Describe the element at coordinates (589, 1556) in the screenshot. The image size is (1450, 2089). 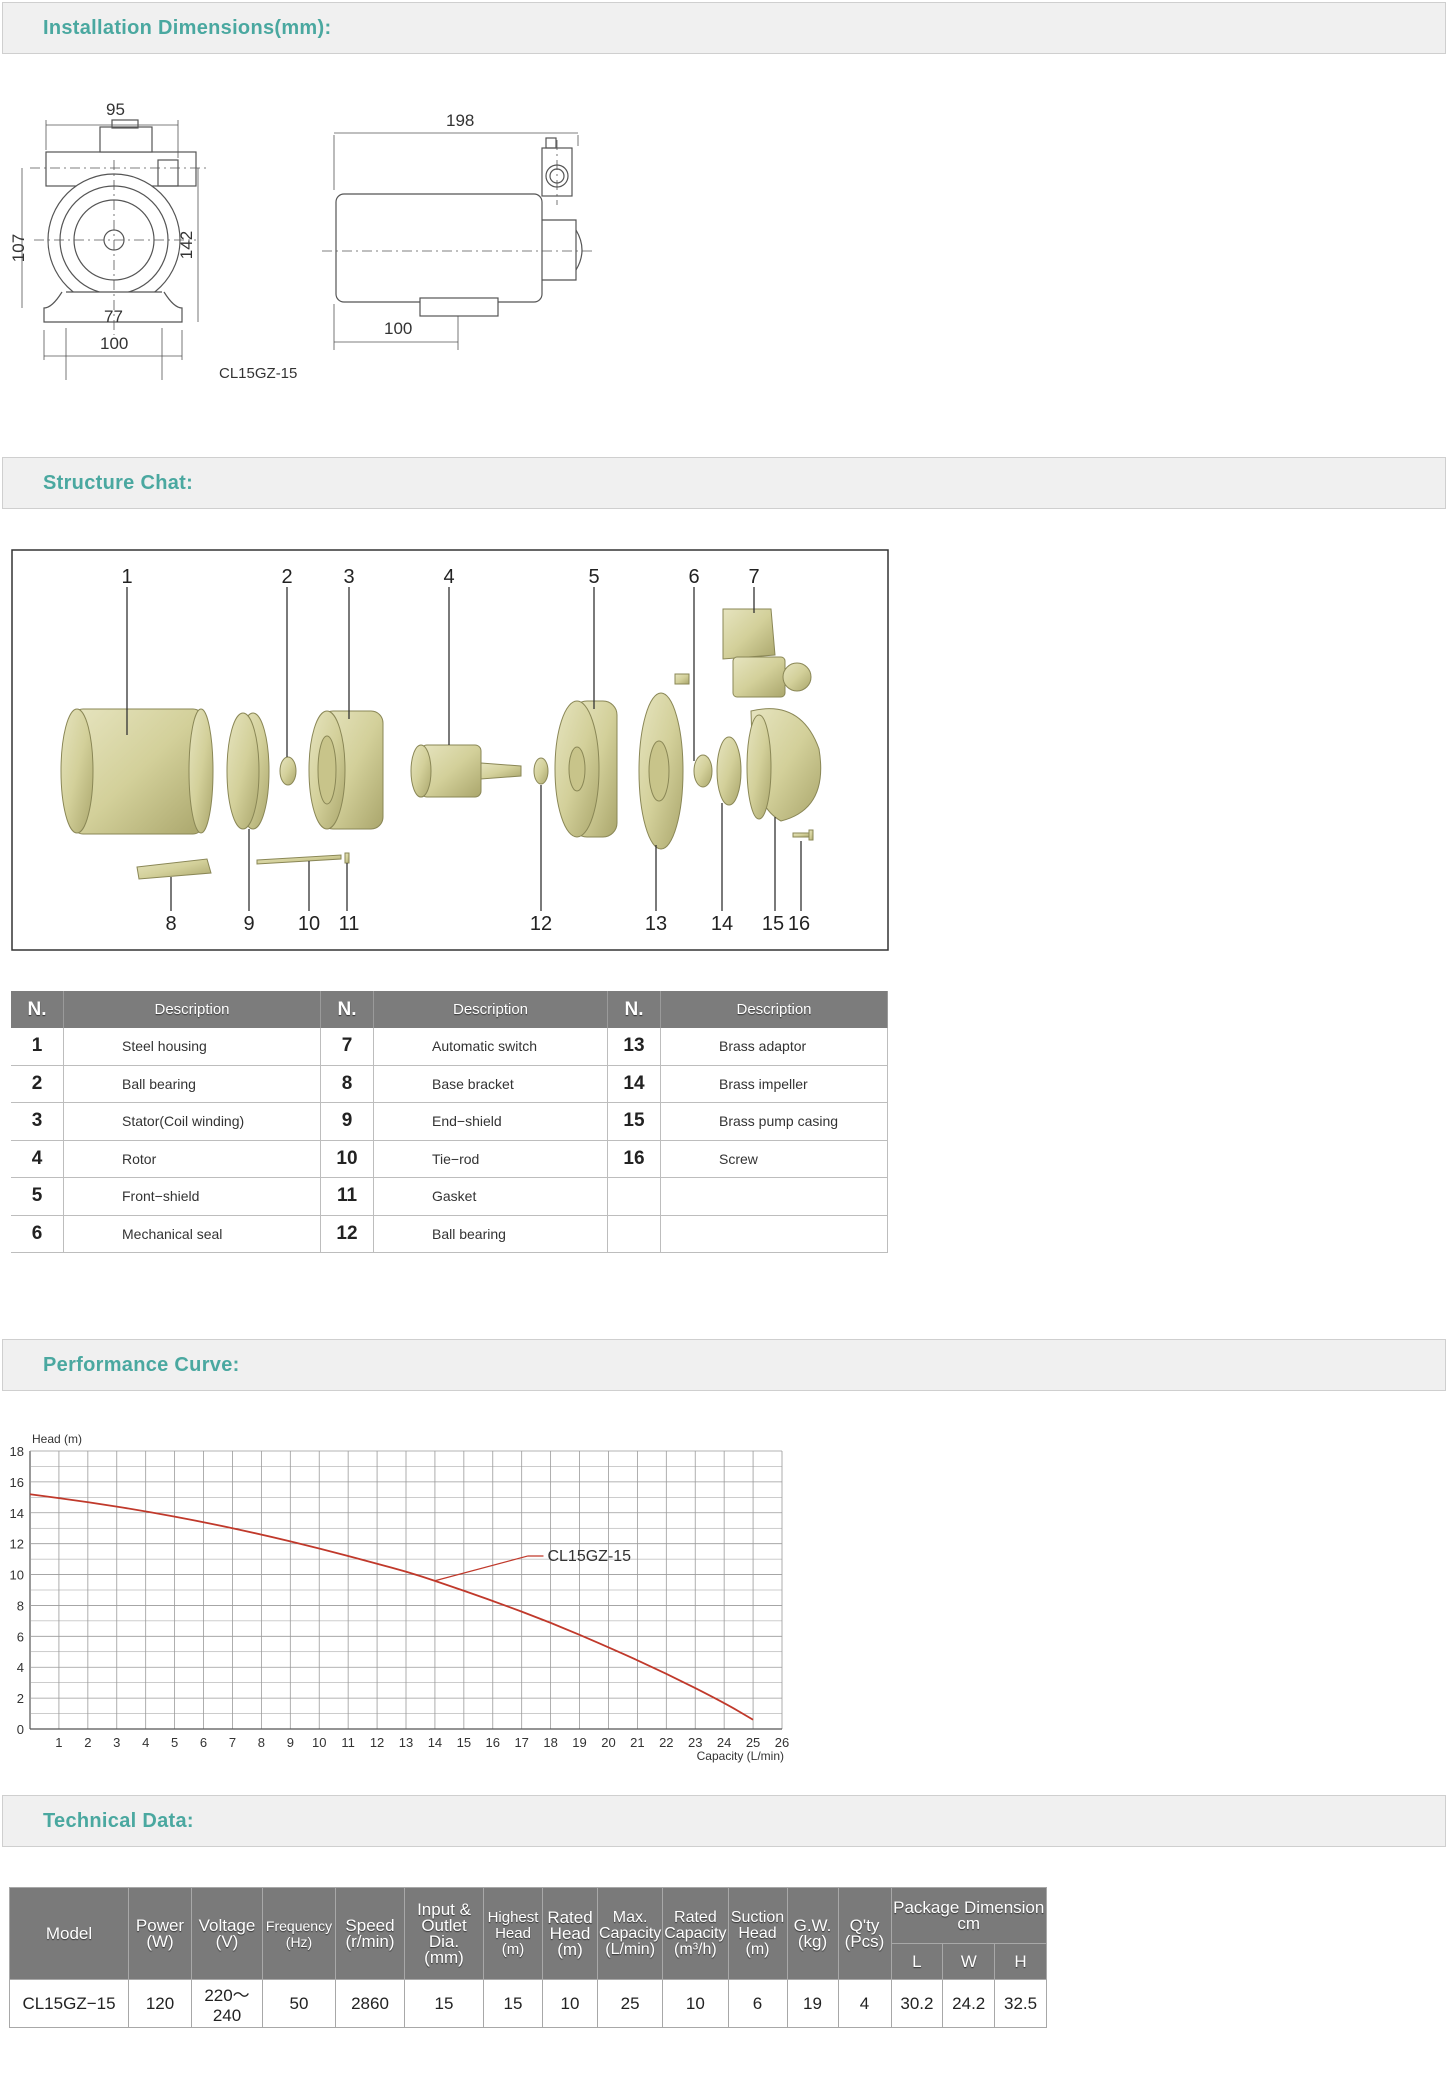
I see `curve-annotation: CL15GZ-15` at that location.